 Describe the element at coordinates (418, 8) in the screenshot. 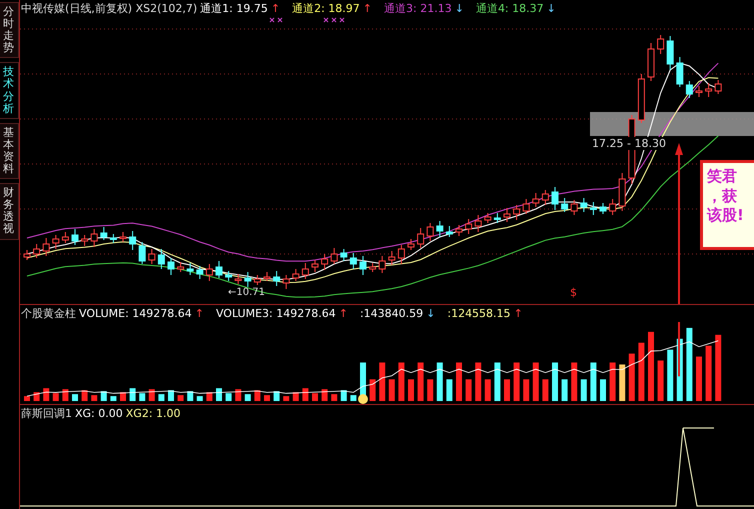

I see `indicator-reading: 通道3: 21.13` at that location.